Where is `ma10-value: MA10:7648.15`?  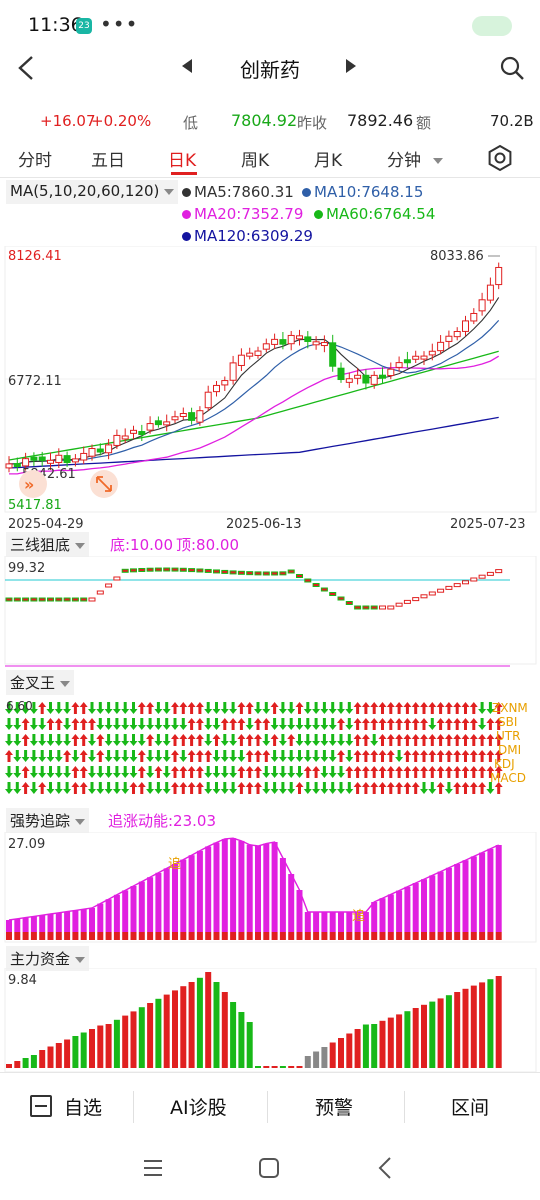 ma10-value: MA10:7648.15 is located at coordinates (369, 192).